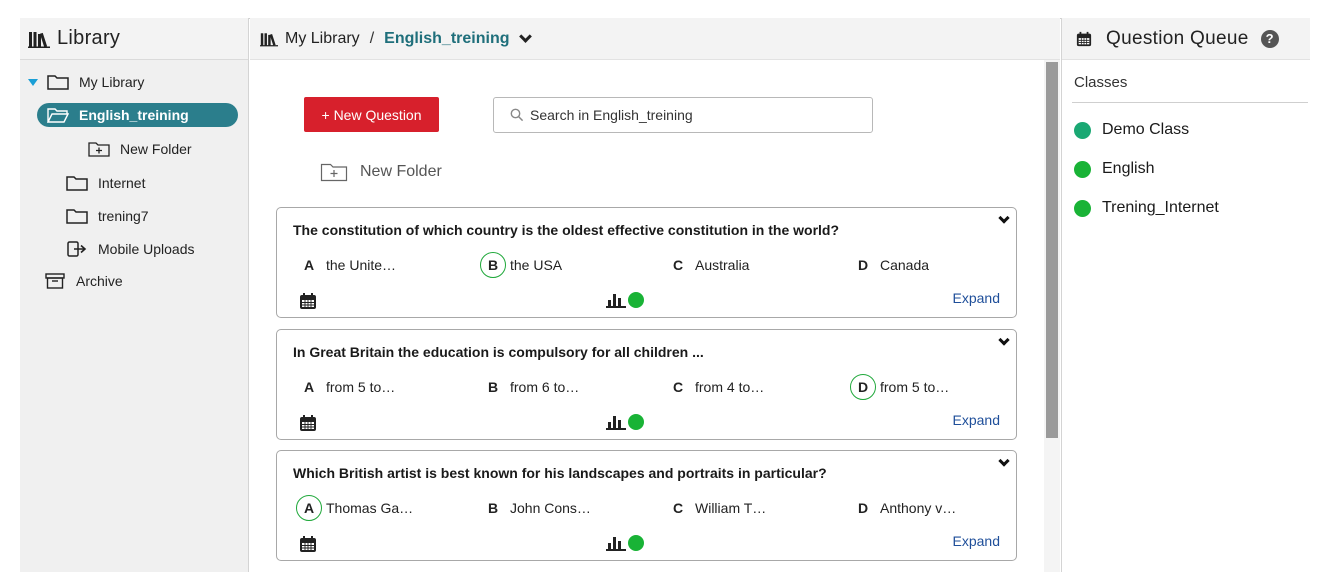  Describe the element at coordinates (89, 38) in the screenshot. I see `library-title: Library` at that location.